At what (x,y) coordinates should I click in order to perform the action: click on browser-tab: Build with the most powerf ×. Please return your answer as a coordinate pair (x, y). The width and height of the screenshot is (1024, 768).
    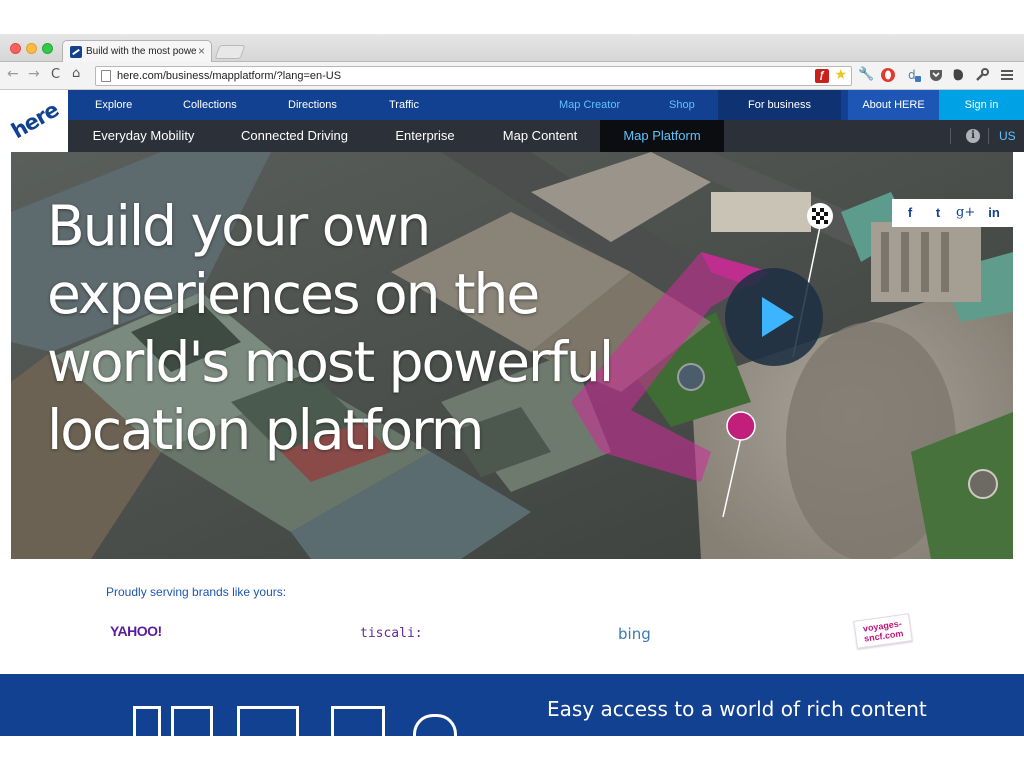
    Looking at the image, I should click on (137, 51).